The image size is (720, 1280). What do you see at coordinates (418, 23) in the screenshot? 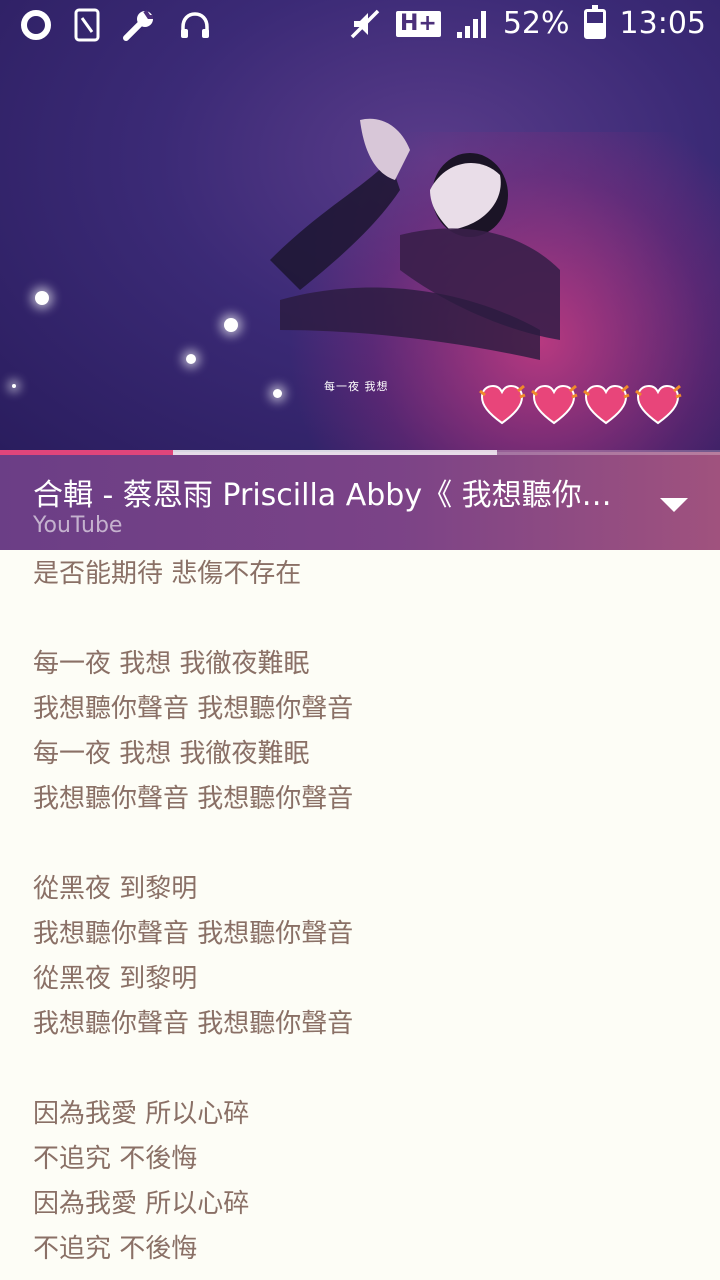
I see `network-type: H+` at bounding box center [418, 23].